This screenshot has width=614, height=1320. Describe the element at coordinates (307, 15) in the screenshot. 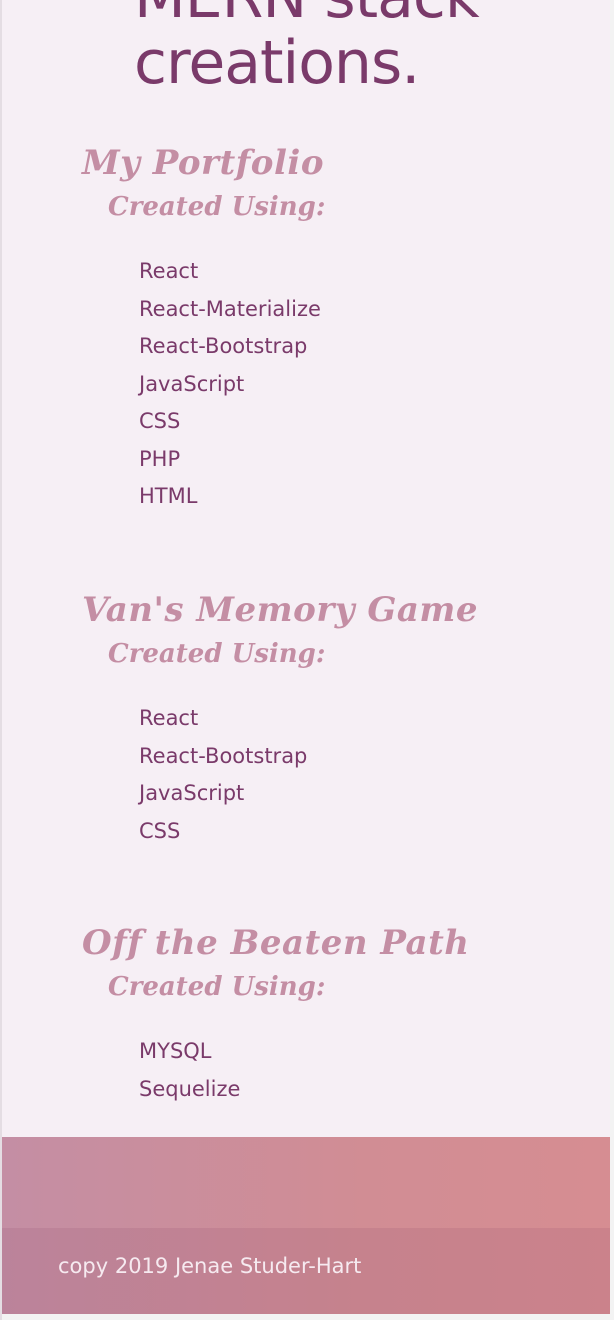

I see `hero-line-1: MERN stack` at that location.